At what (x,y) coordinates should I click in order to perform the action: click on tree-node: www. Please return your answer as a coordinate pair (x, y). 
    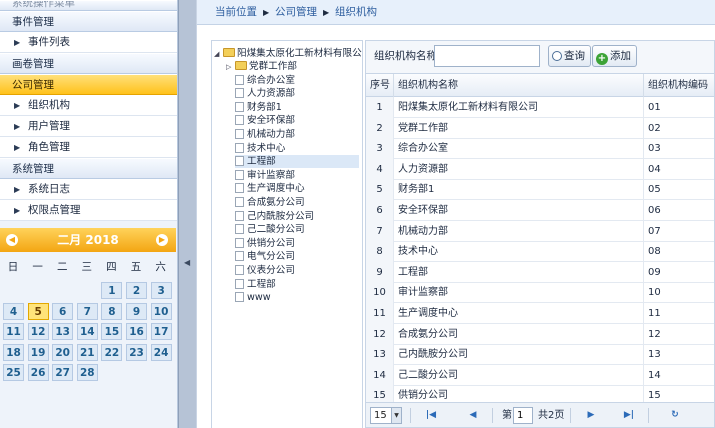
    Looking at the image, I should click on (297, 297).